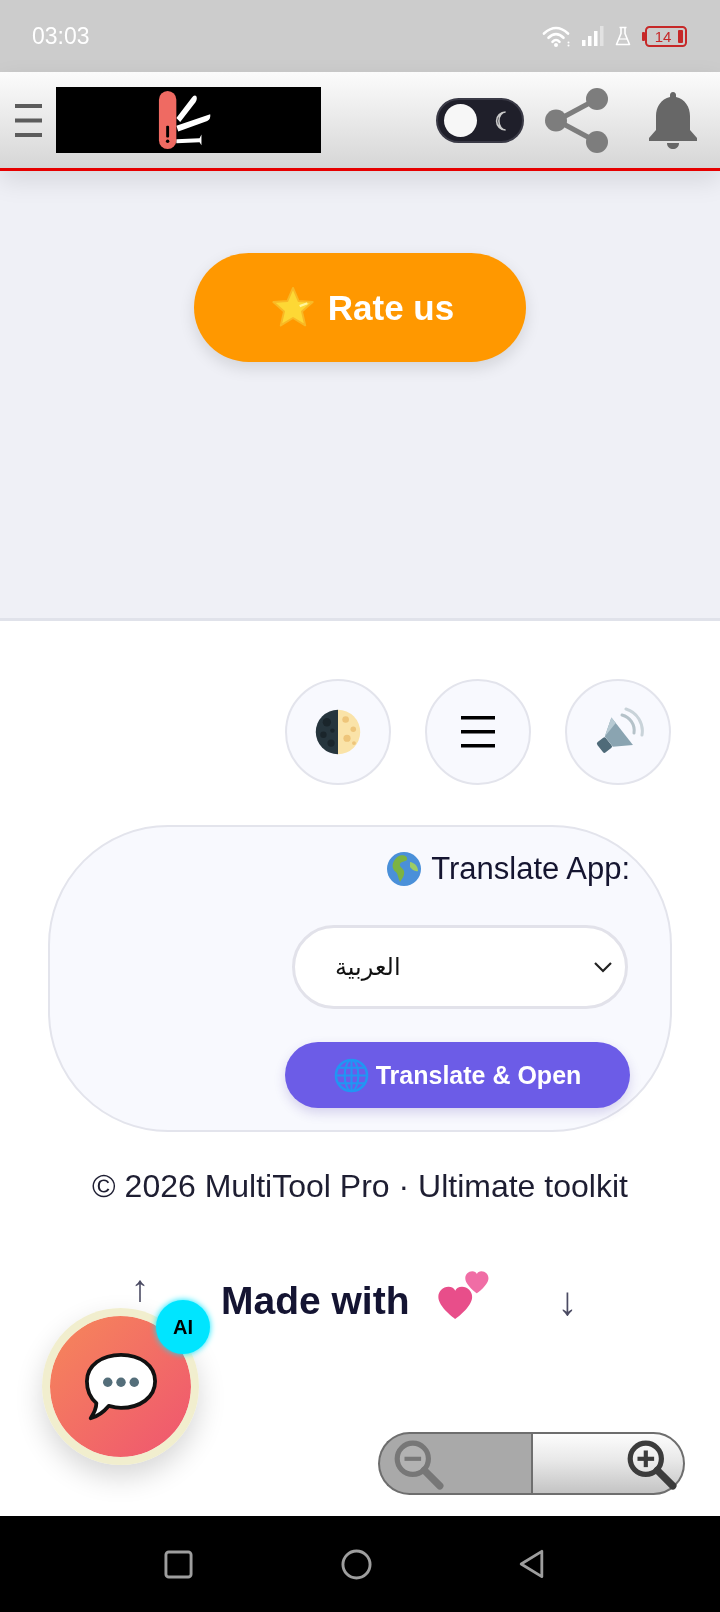 The image size is (720, 1612). Describe the element at coordinates (567, 1301) in the screenshot. I see `scroll-down-button: ↓` at that location.